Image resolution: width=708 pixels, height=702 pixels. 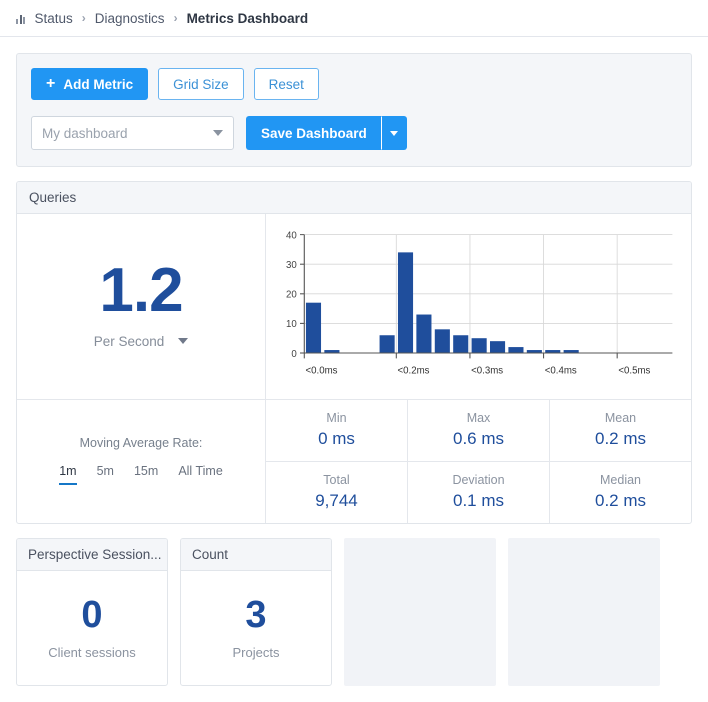 What do you see at coordinates (129, 341) in the screenshot?
I see `rate-unit-label: Per Second` at bounding box center [129, 341].